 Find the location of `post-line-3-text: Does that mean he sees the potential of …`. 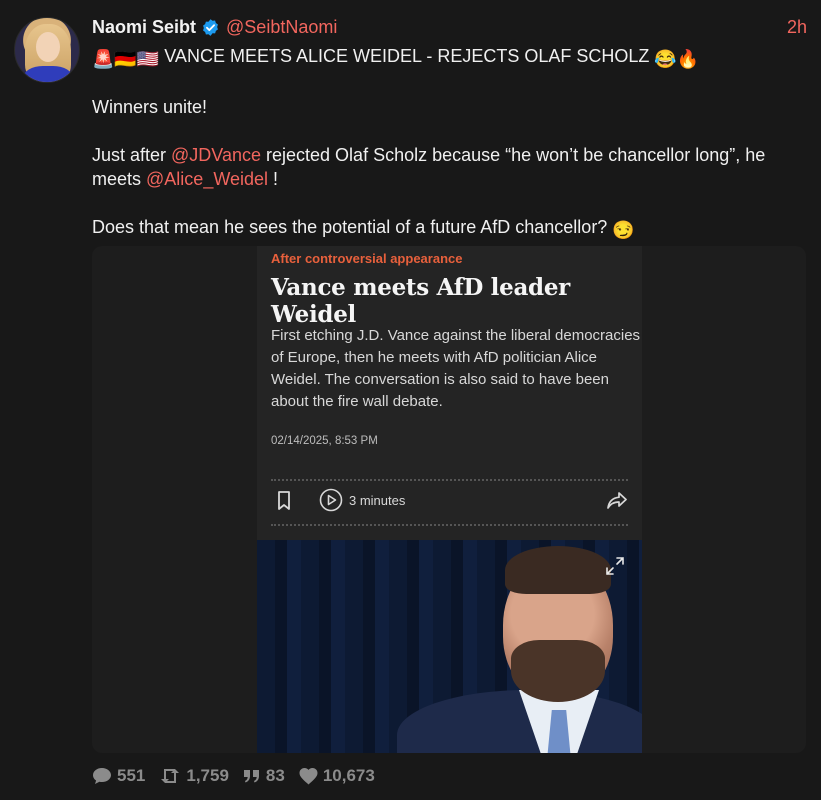

post-line-3-text: Does that mean he sees the potential of … is located at coordinates (350, 227).